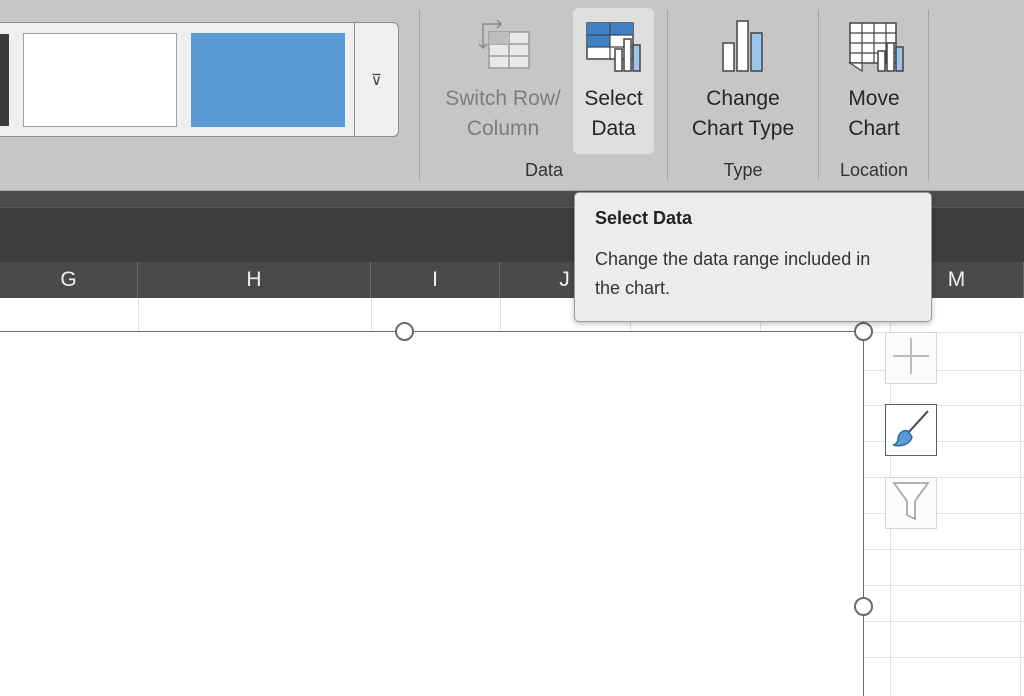  I want to click on chart-styles-brush-icon, so click(911, 430).